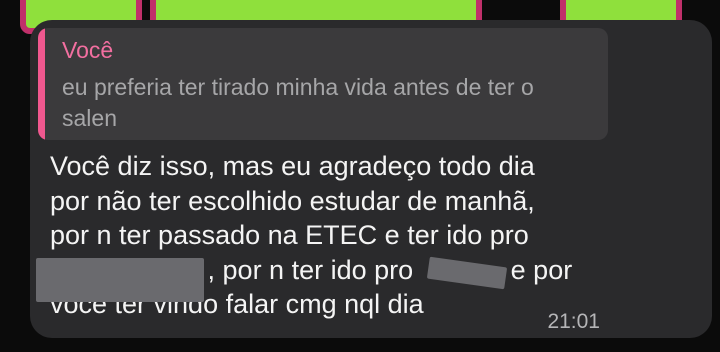 This screenshot has height=352, width=720. I want to click on redaction-block, so click(120, 280).